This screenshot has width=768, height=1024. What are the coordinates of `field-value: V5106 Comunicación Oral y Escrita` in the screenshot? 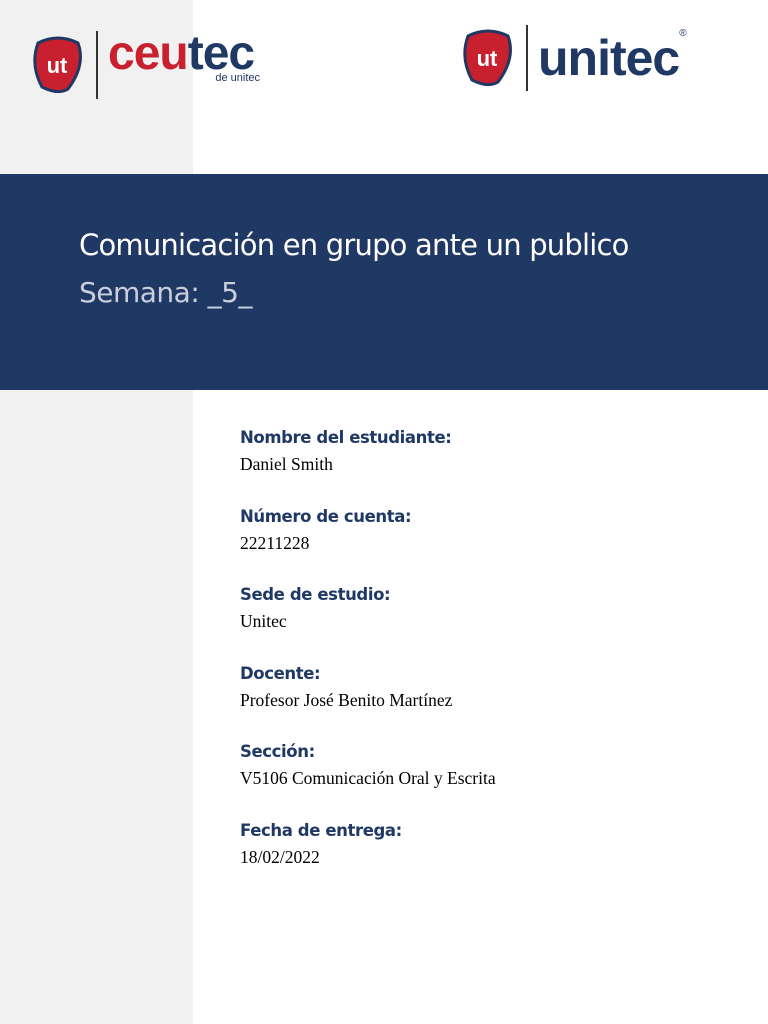 It's located at (368, 778).